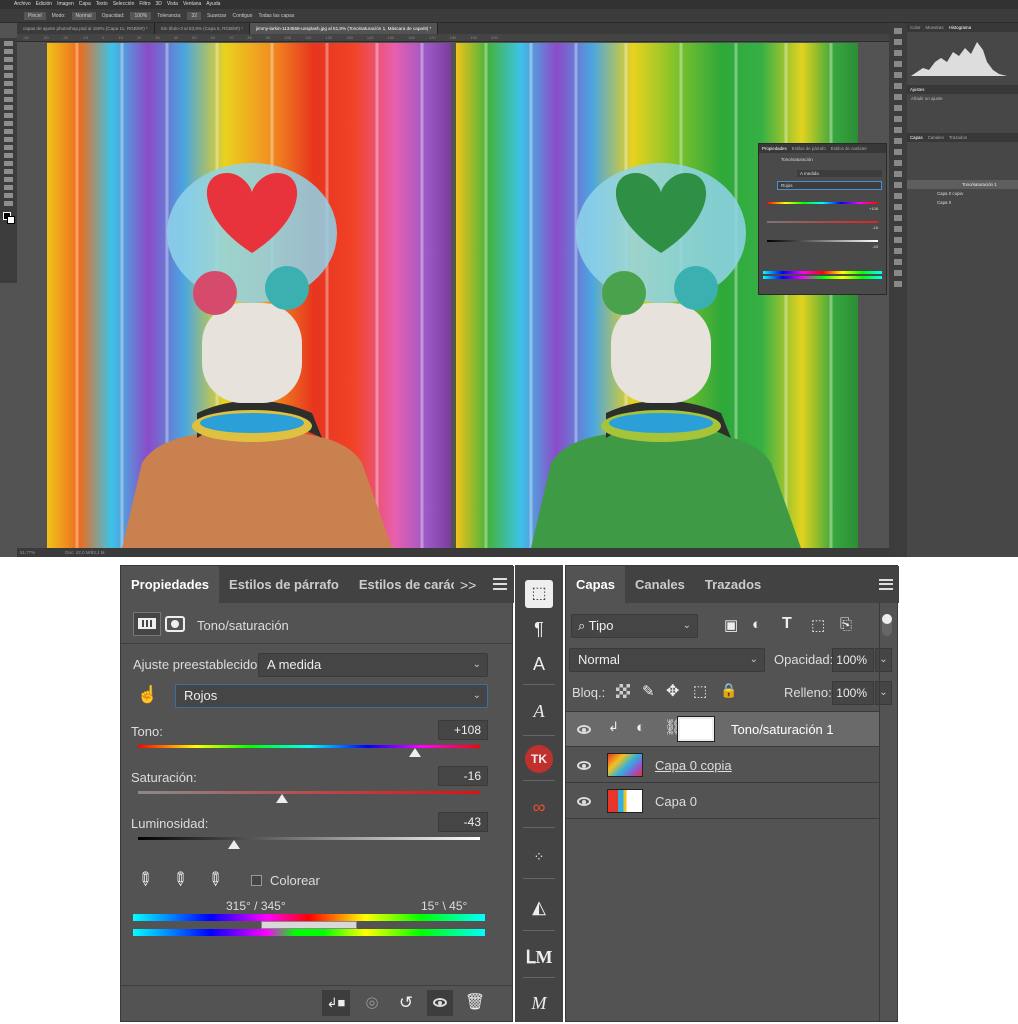 This screenshot has width=1018, height=1024. I want to click on menu-edicion: Edición, so click(44, 4).